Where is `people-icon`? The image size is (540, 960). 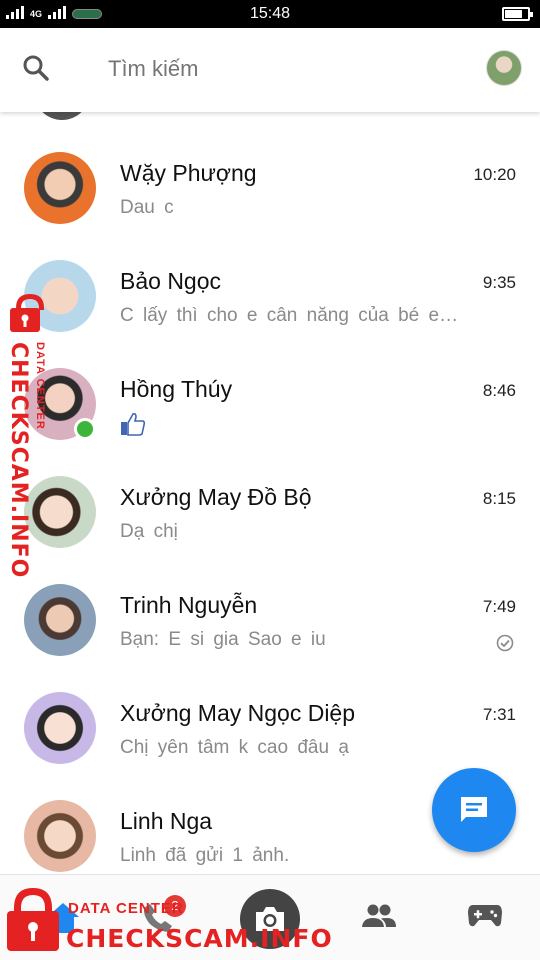 people-icon is located at coordinates (379, 915).